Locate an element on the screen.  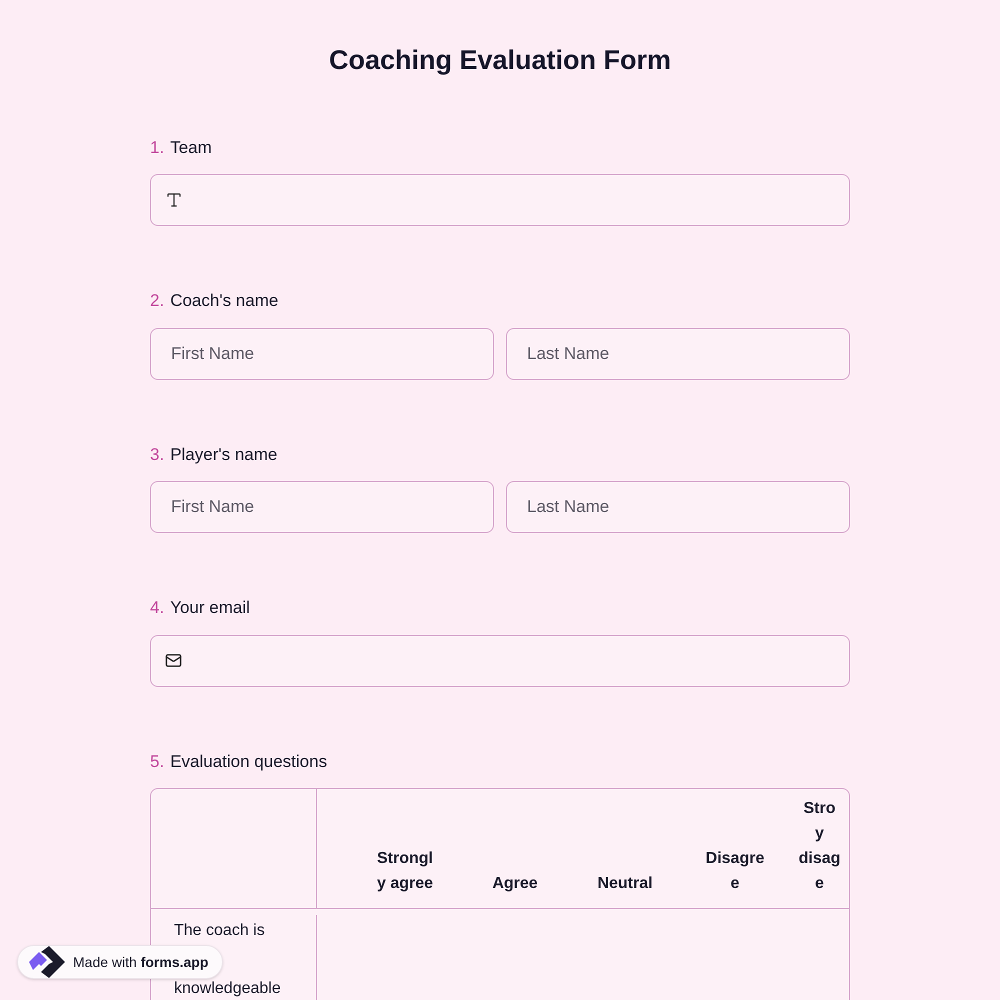
row-label: The coach is is located at coordinates (220, 931).